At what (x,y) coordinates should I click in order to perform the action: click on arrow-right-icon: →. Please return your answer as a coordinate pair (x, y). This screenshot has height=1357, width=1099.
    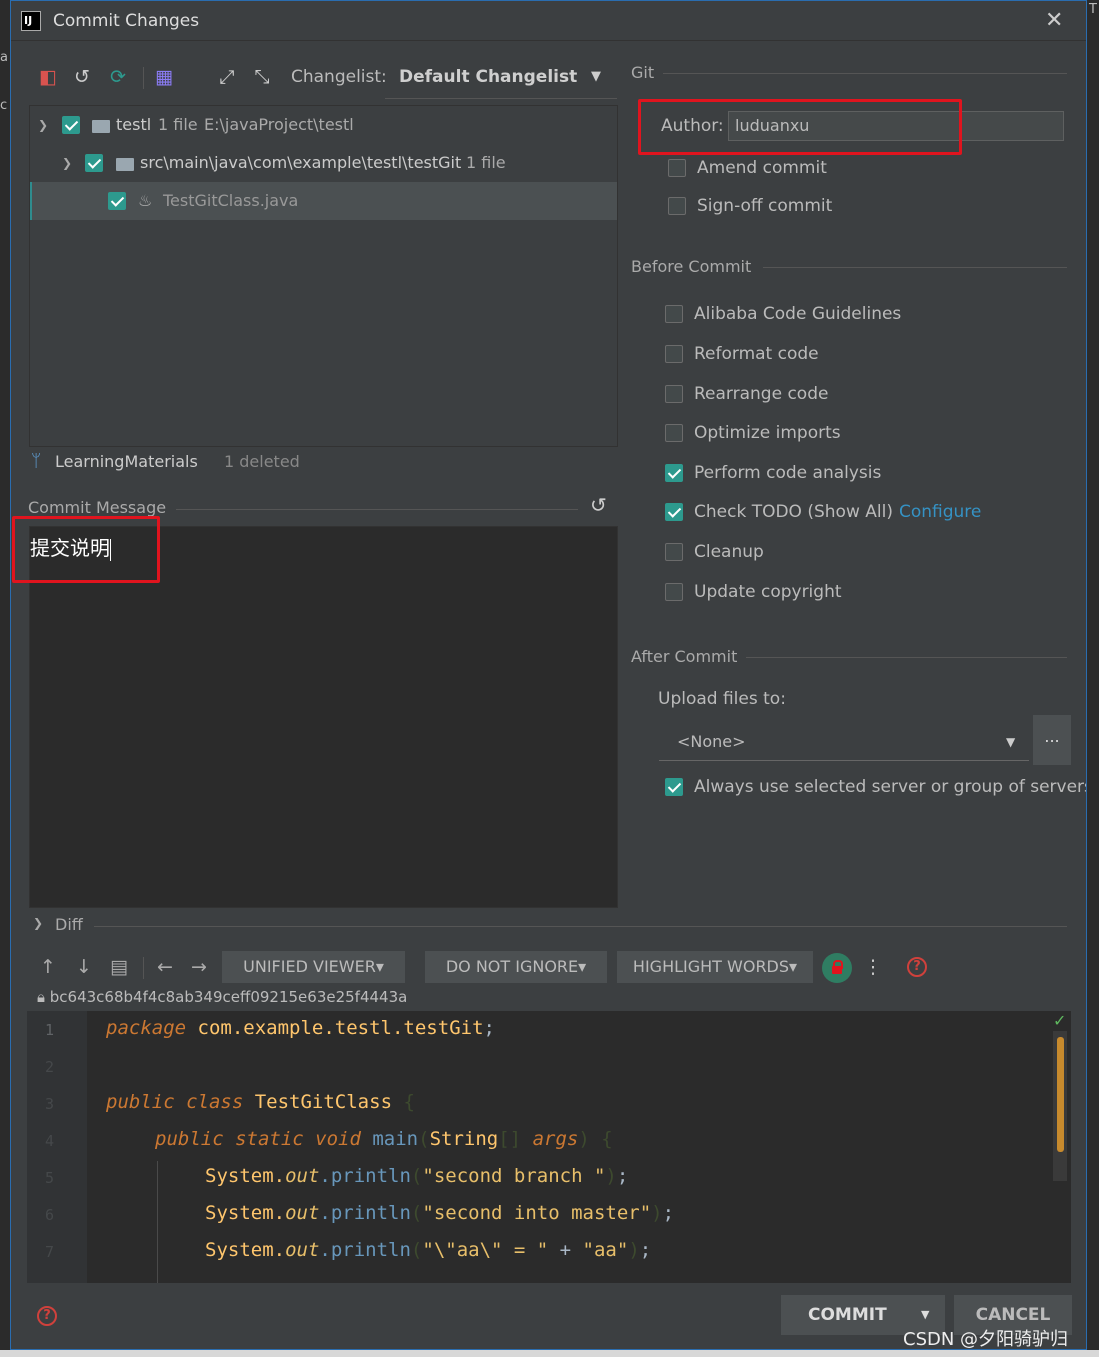
    Looking at the image, I should click on (199, 967).